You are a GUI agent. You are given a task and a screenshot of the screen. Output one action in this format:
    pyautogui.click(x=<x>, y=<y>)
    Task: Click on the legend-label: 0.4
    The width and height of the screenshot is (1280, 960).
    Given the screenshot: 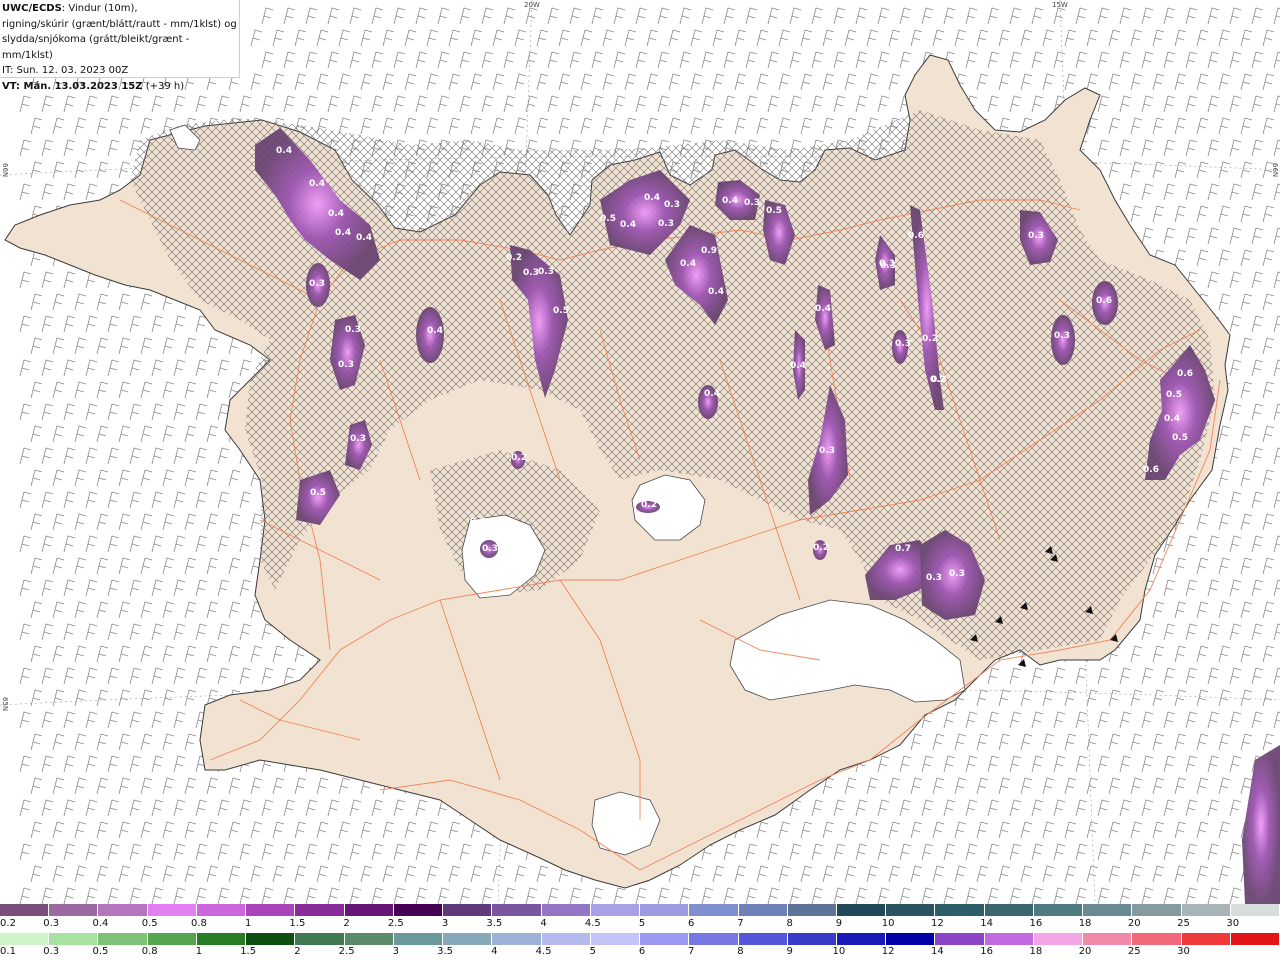 What is the action you would take?
    pyautogui.click(x=100, y=923)
    